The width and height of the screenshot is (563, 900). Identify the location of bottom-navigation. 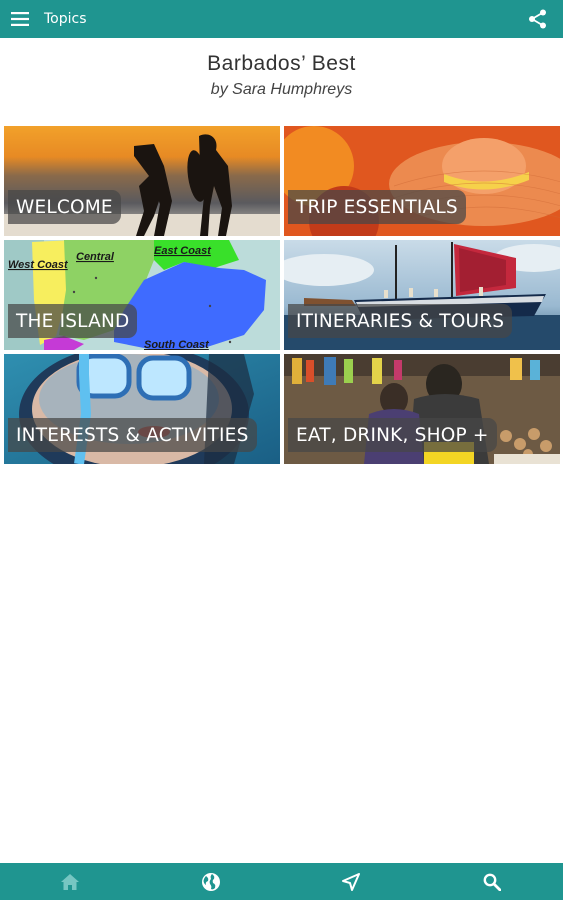
(281, 881).